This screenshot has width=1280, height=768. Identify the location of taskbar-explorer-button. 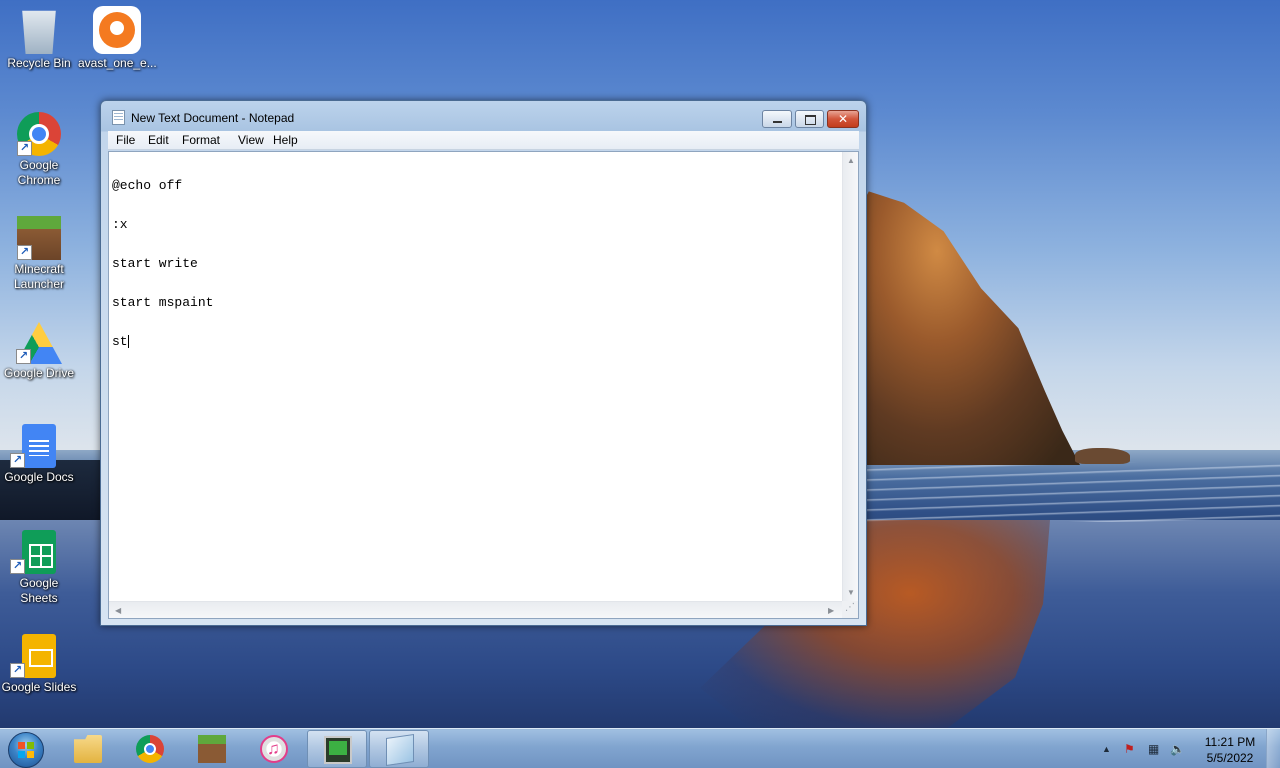
(88, 749).